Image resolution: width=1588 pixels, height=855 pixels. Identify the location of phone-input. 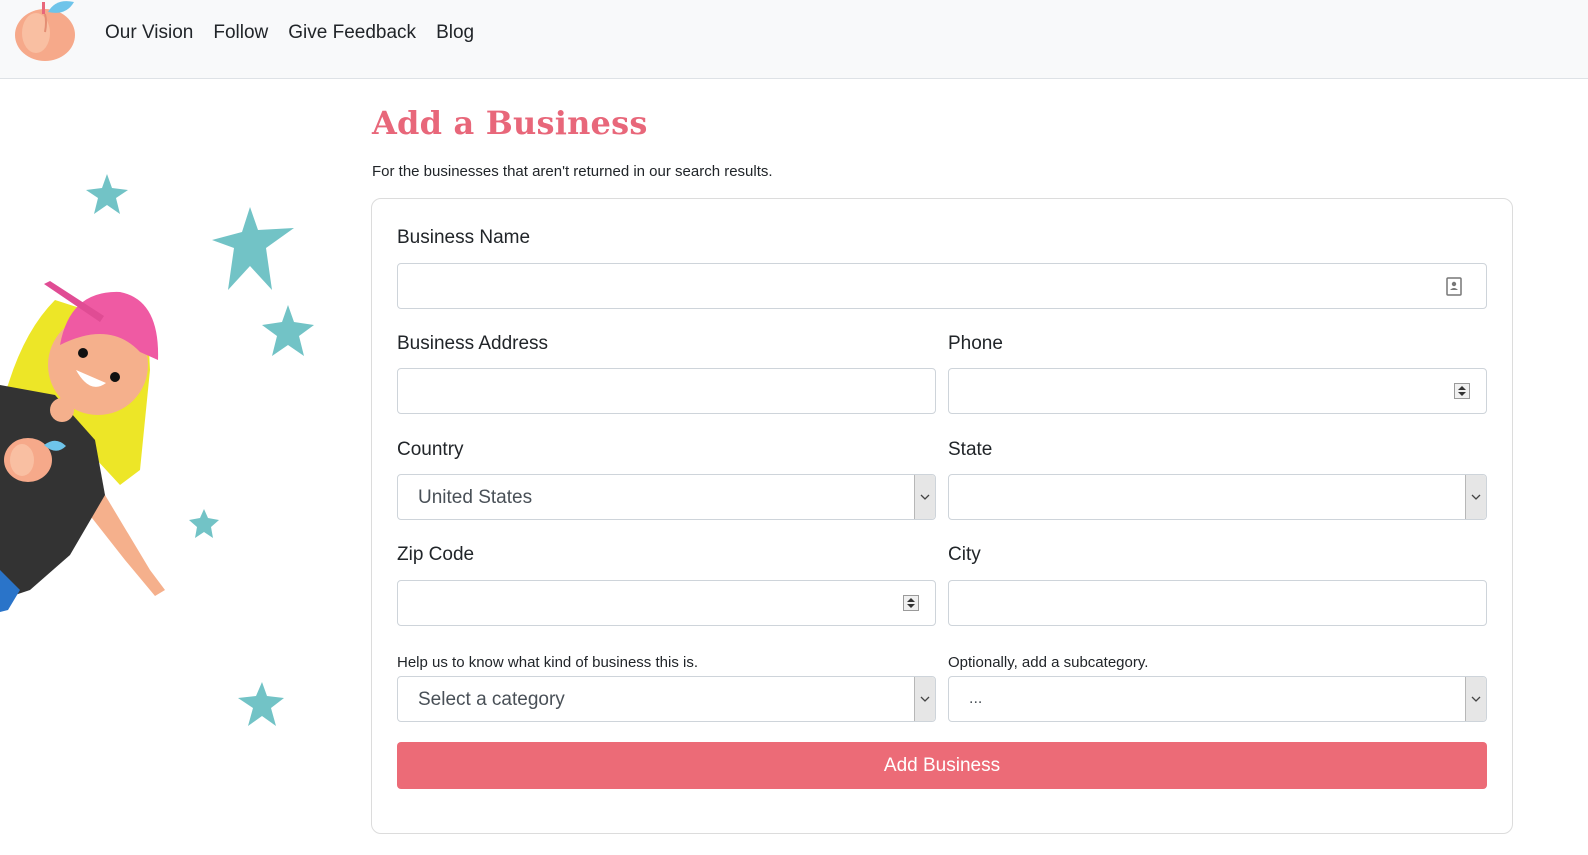
(1217, 391).